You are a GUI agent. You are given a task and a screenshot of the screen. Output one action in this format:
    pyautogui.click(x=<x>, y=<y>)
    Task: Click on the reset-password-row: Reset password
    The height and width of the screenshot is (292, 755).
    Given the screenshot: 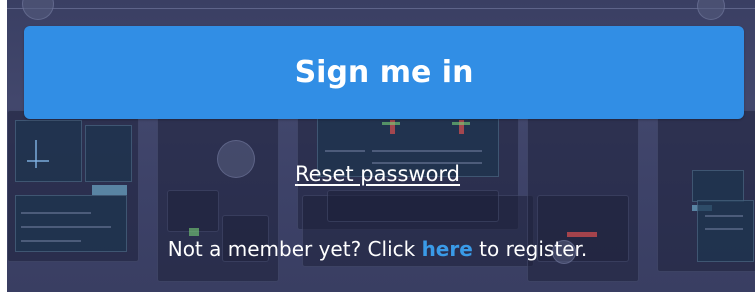 What is the action you would take?
    pyautogui.click(x=377, y=174)
    